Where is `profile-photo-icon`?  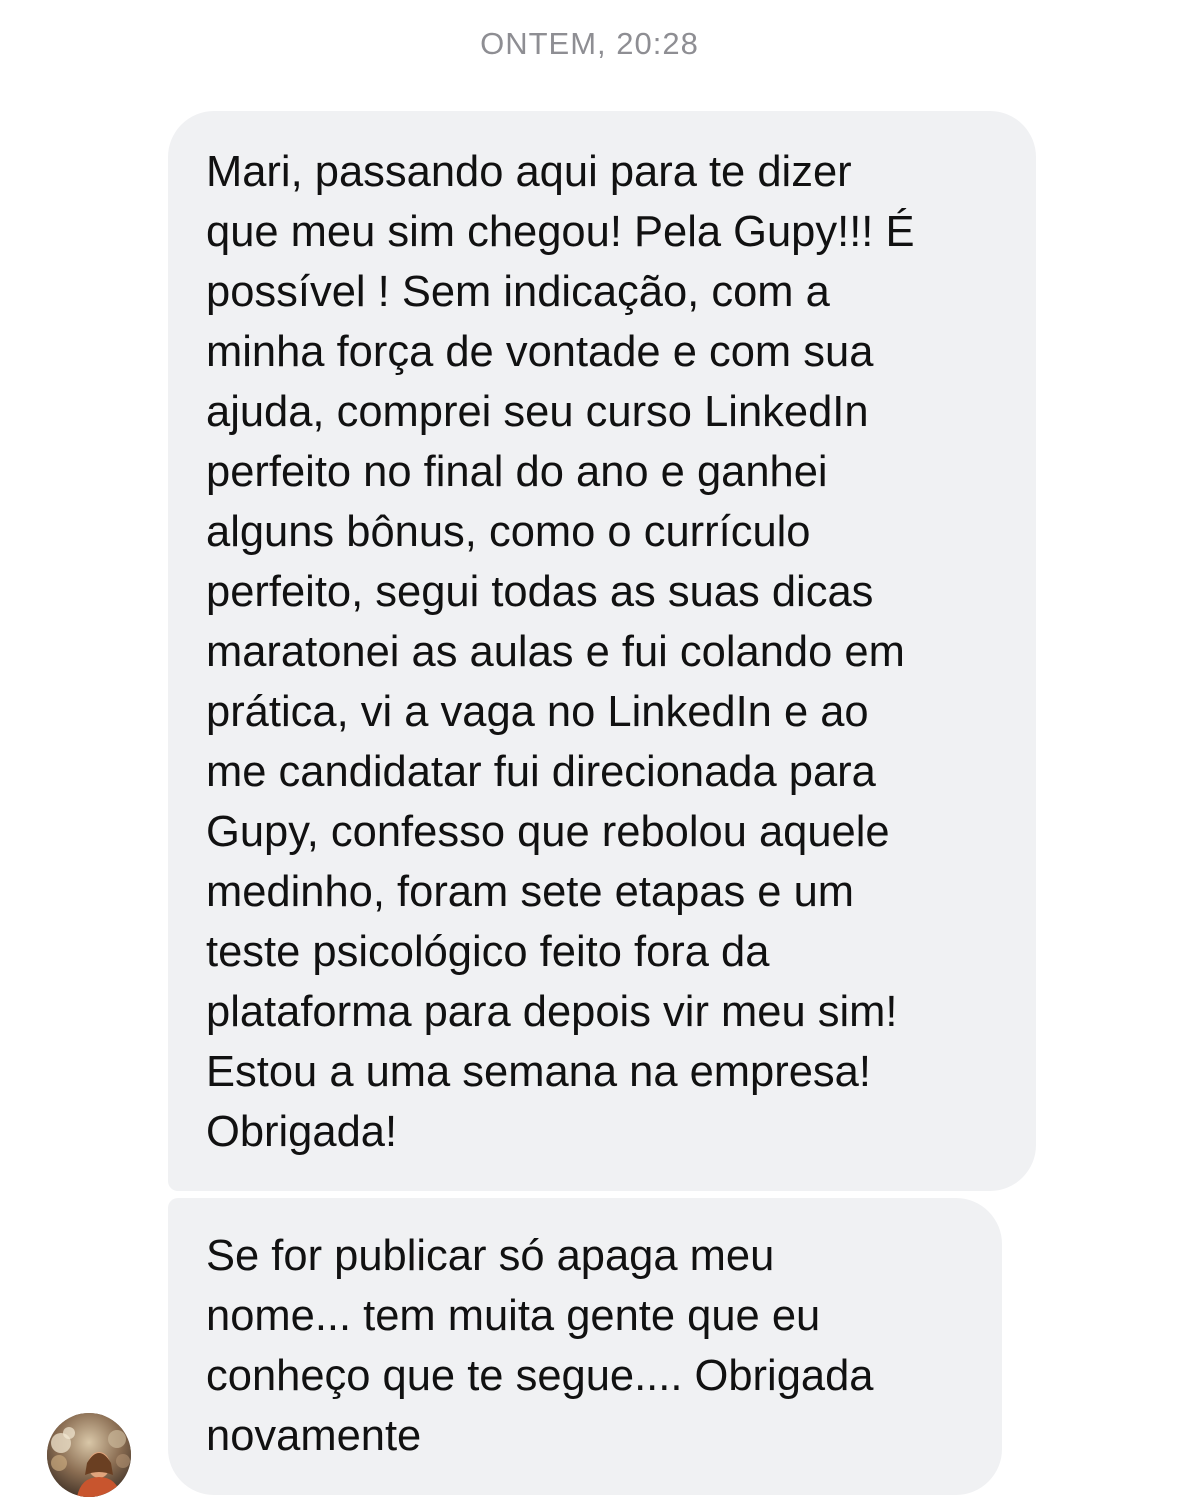
profile-photo-icon is located at coordinates (89, 1455).